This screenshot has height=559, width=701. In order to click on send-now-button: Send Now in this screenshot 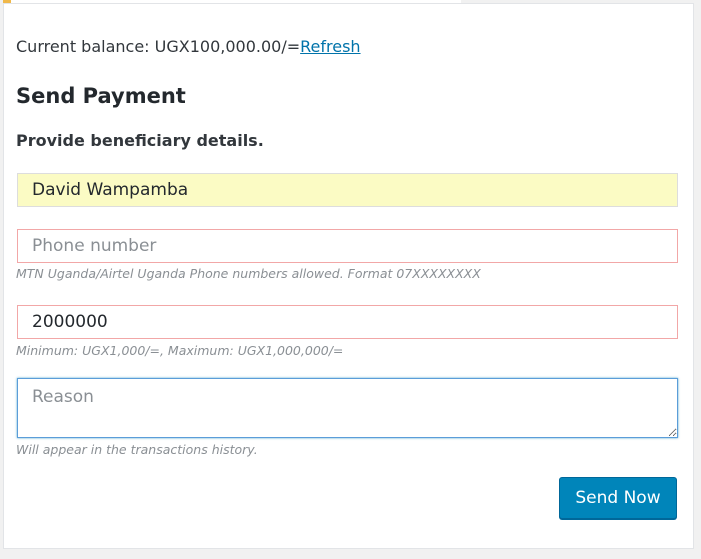, I will do `click(618, 498)`.